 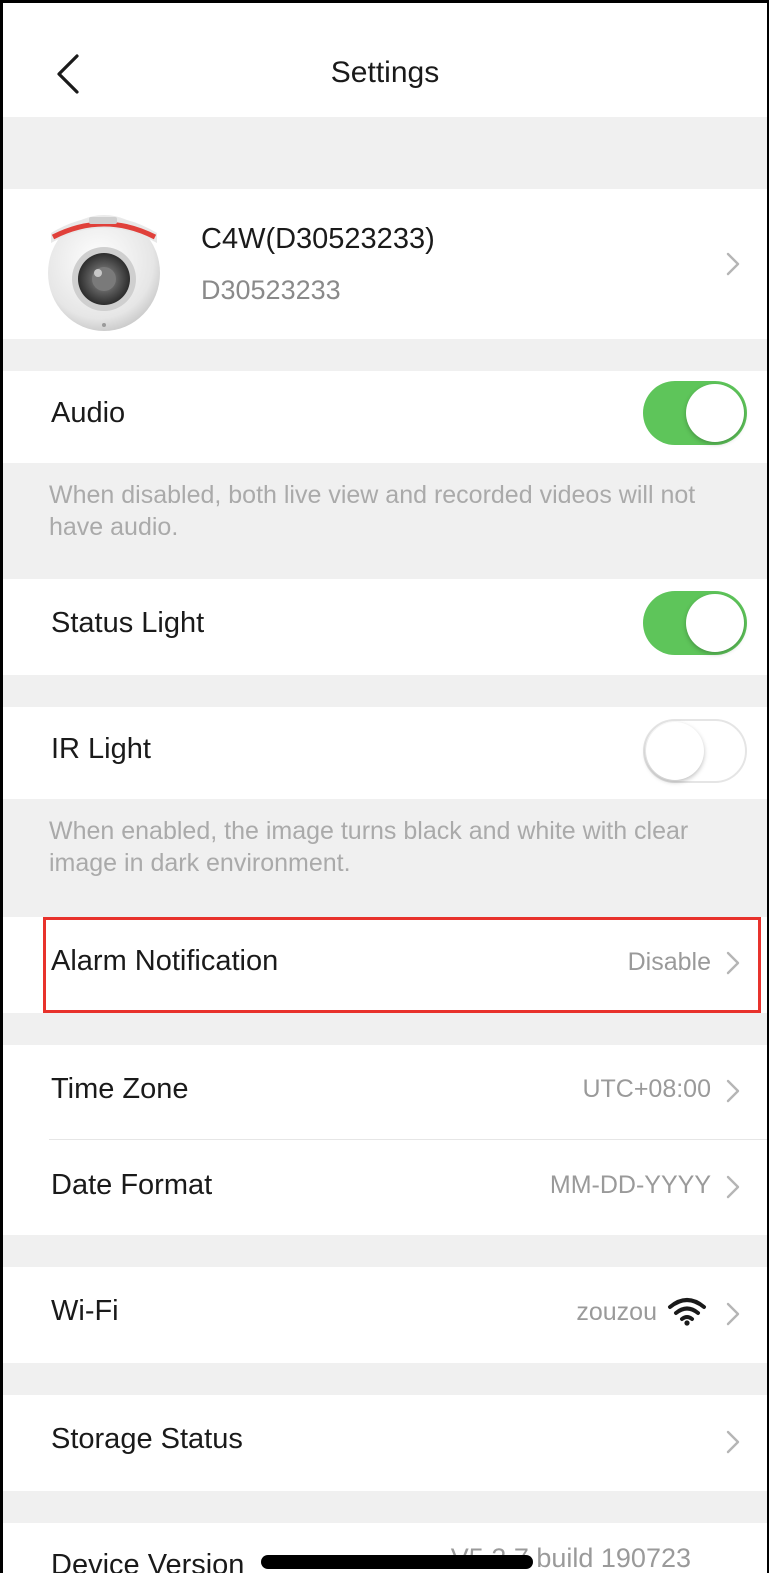 I want to click on date-format-label: Date Format, so click(x=132, y=1185).